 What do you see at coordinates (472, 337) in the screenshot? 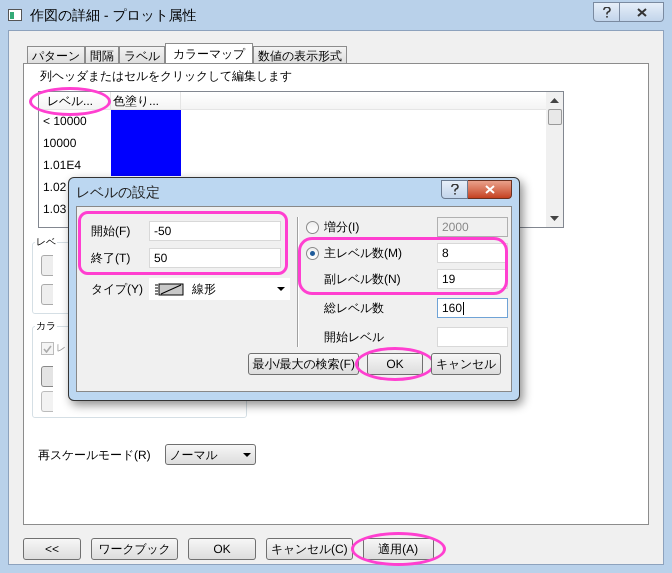
I see `input-field` at bounding box center [472, 337].